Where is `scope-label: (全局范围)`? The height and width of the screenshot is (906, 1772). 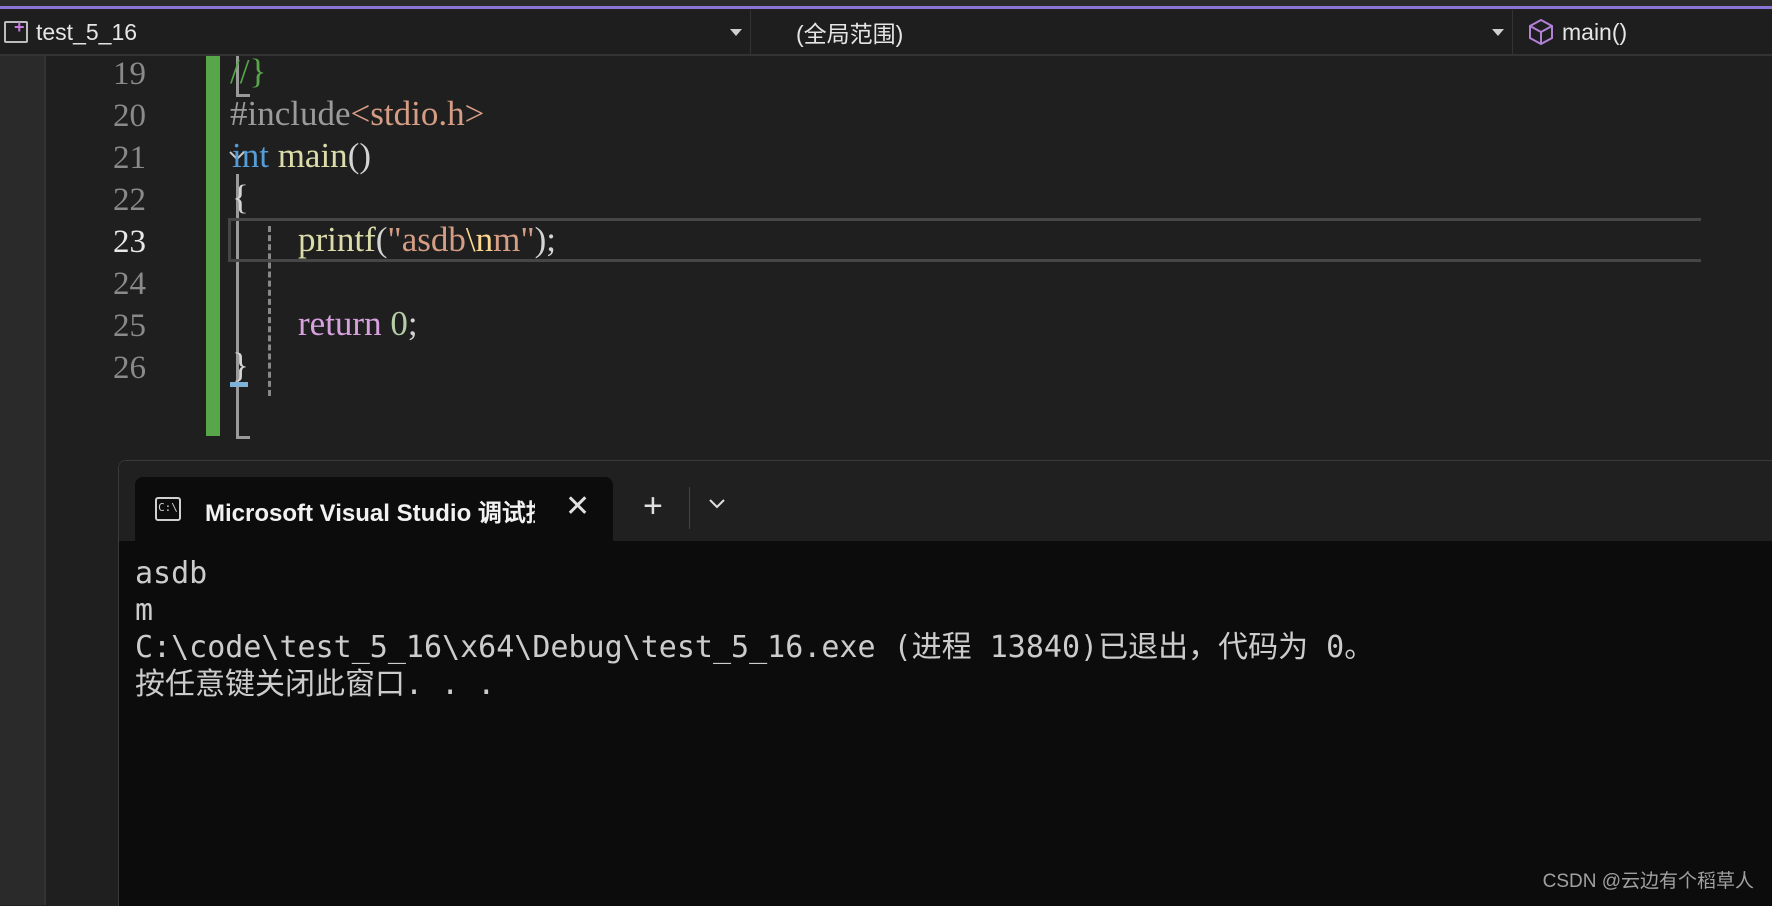
scope-label: (全局范围) is located at coordinates (850, 34).